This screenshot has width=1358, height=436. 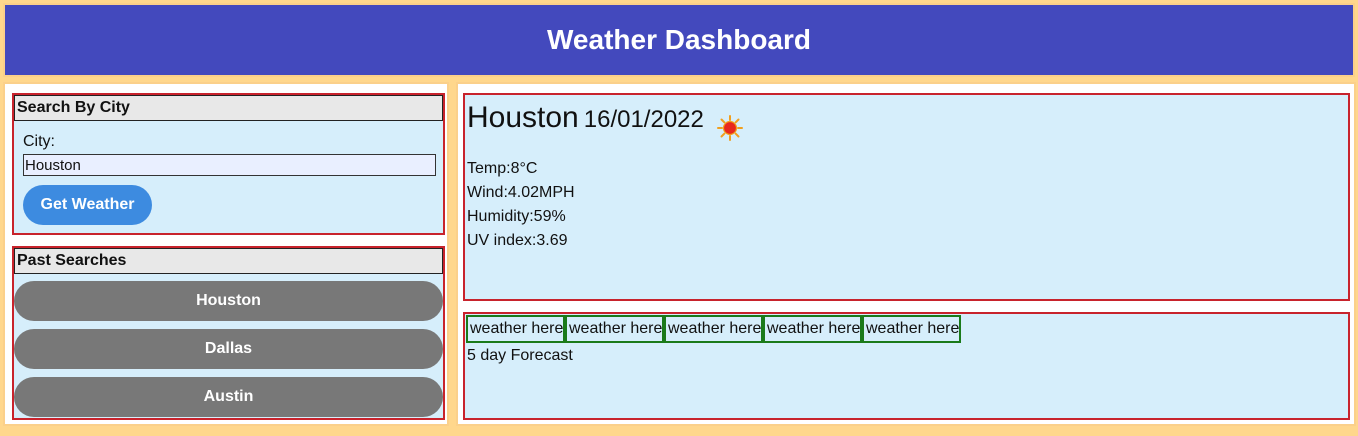 I want to click on city-label: City:, so click(x=39, y=141).